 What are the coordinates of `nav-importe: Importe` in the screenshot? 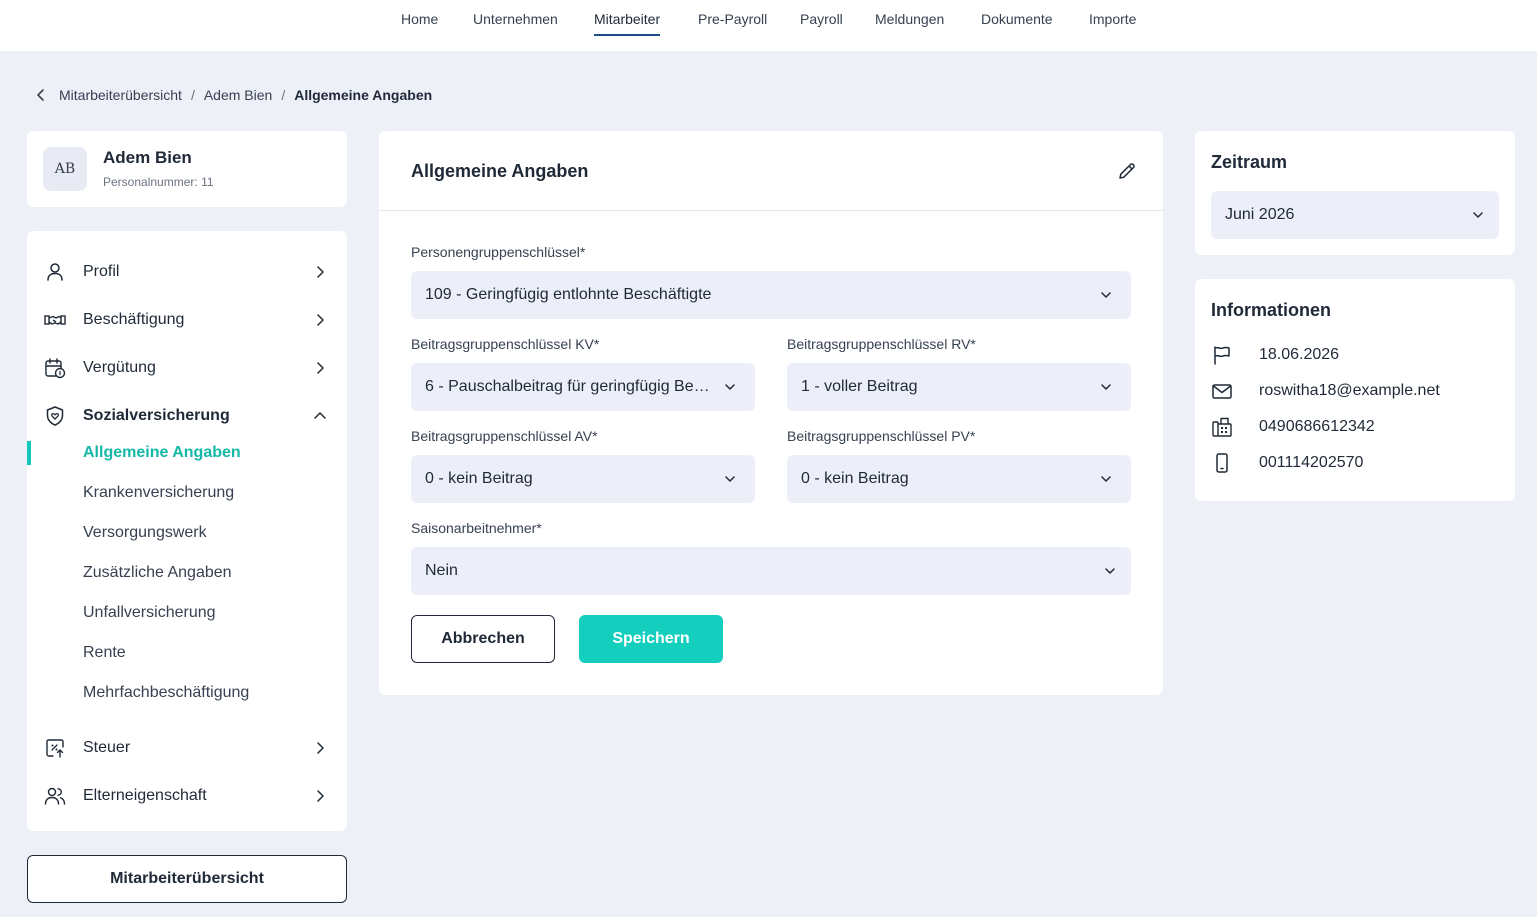 It's located at (1112, 24).